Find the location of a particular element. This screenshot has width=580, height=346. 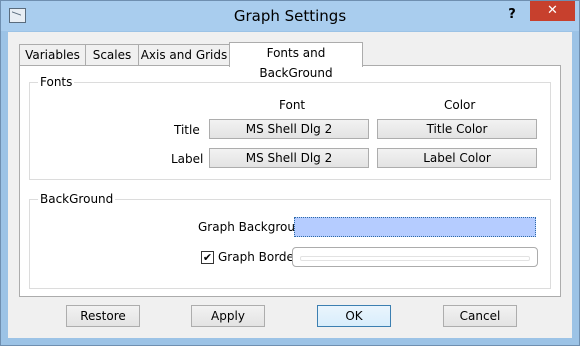

title-font-label: Title is located at coordinates (187, 130).